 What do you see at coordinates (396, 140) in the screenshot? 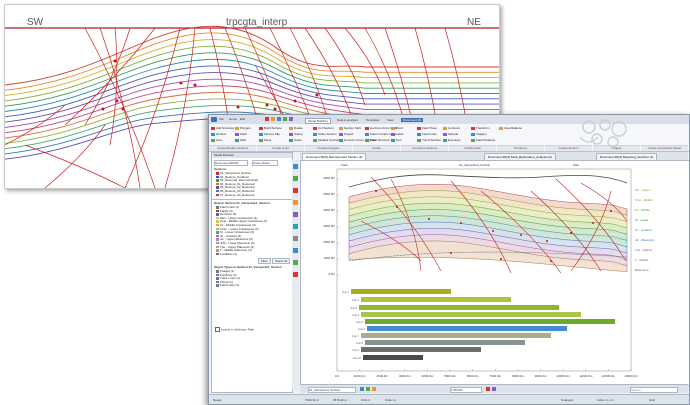
I see `ribbon-button: Text` at bounding box center [396, 140].